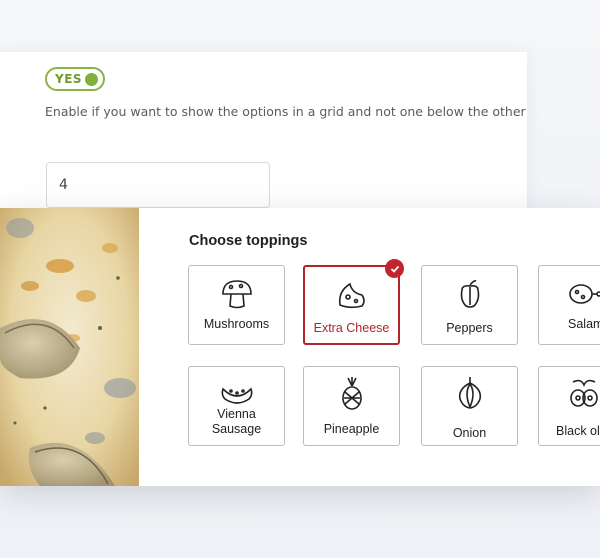 The image size is (600, 558). I want to click on topping-salami: Salami, so click(569, 305).